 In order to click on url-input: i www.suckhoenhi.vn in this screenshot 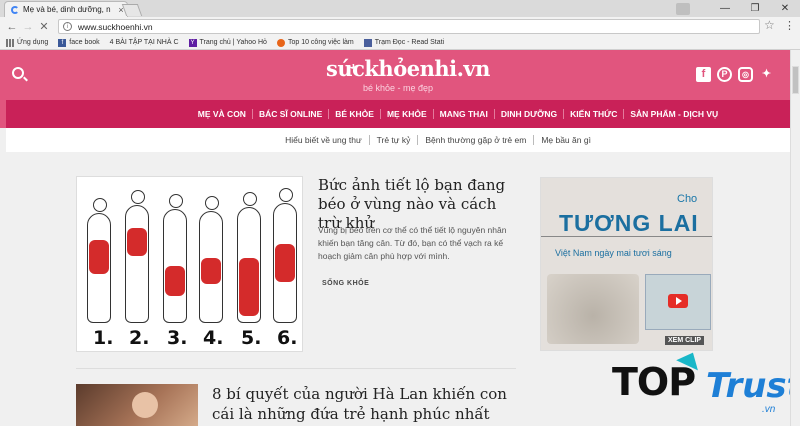, I will do `click(409, 26)`.